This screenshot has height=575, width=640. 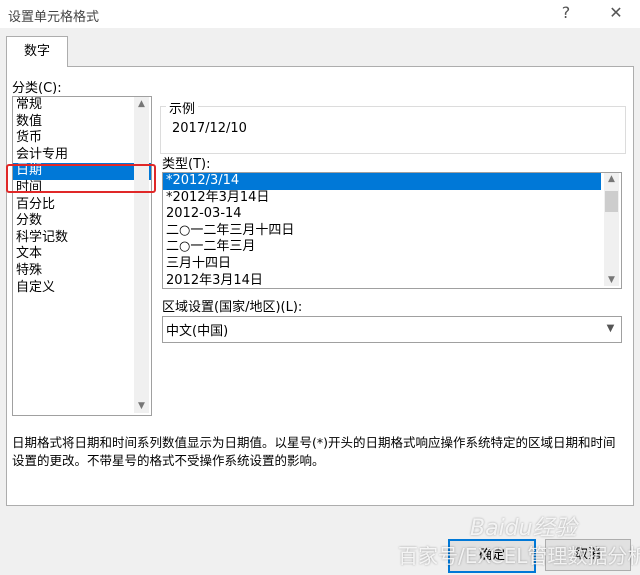 What do you see at coordinates (82, 122) in the screenshot?
I see `category-item: 数值` at bounding box center [82, 122].